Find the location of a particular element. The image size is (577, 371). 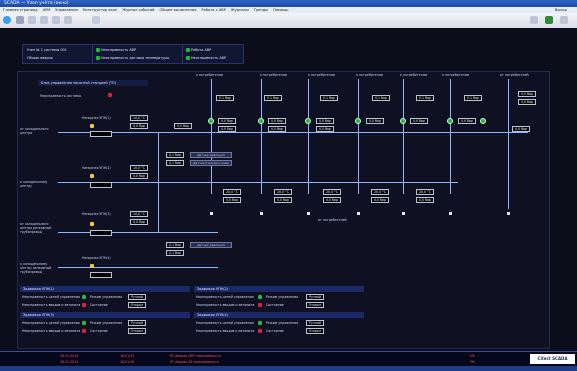

window-title: SCADA — Узел учёта (окно) is located at coordinates (288, 3).